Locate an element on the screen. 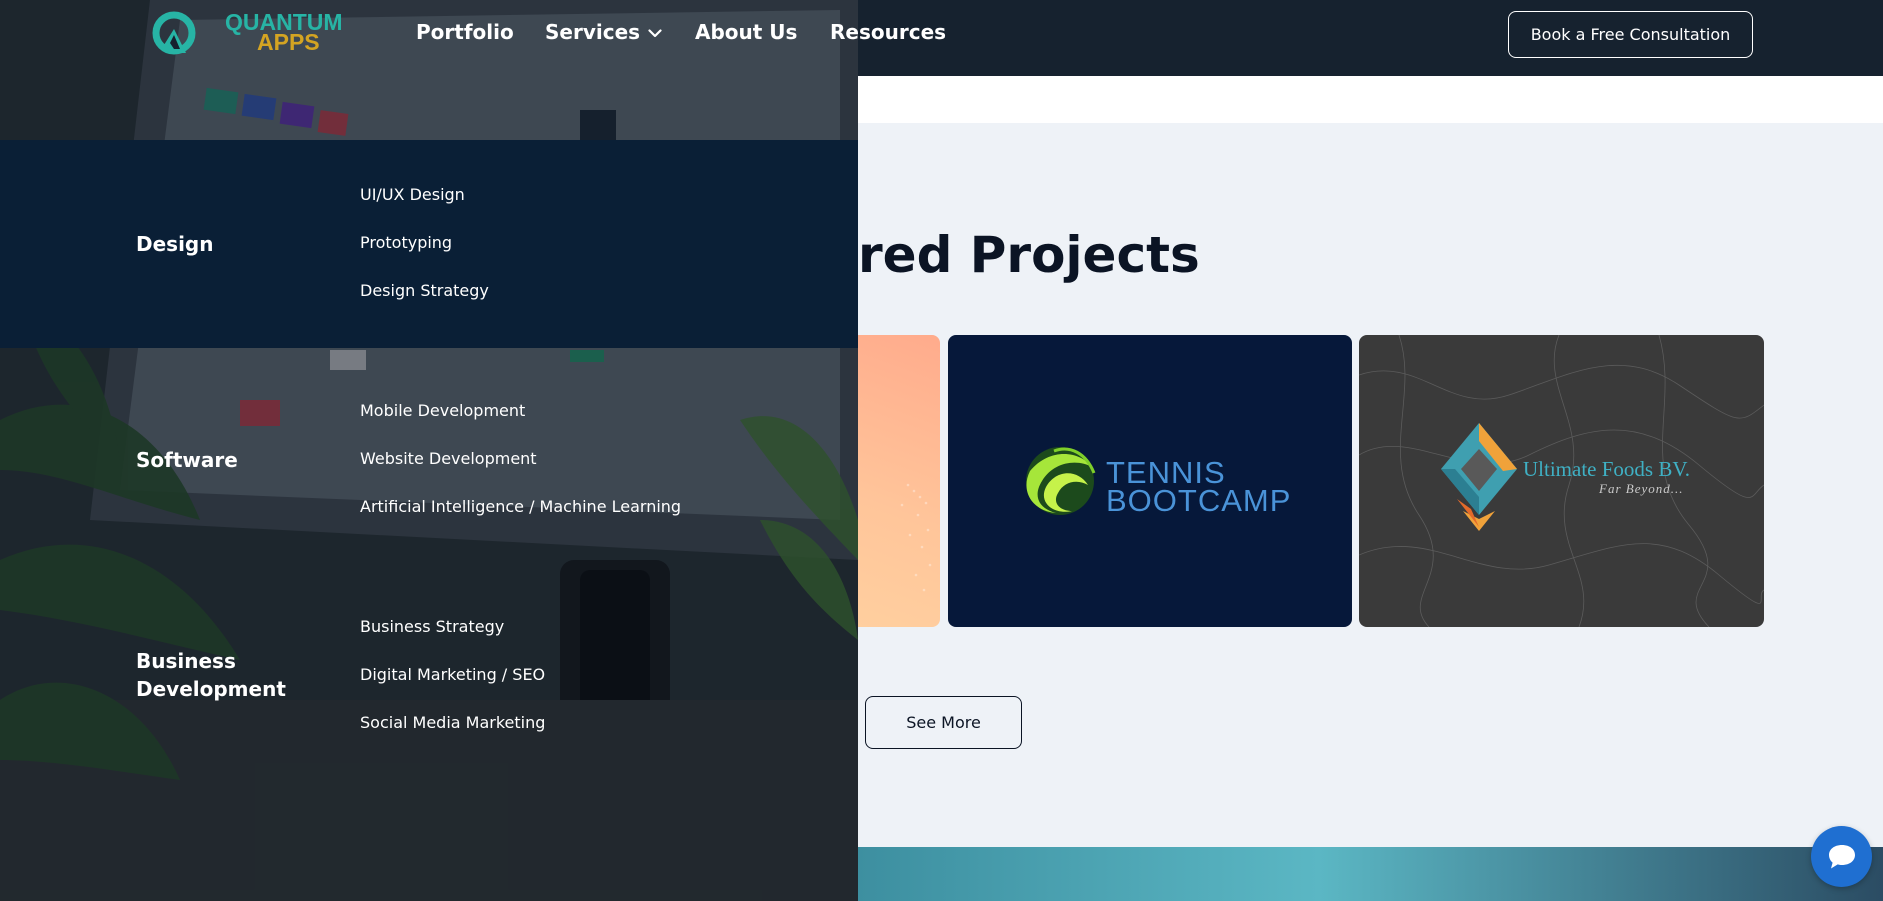 This screenshot has width=1883, height=901. chat-button is located at coordinates (1841, 856).